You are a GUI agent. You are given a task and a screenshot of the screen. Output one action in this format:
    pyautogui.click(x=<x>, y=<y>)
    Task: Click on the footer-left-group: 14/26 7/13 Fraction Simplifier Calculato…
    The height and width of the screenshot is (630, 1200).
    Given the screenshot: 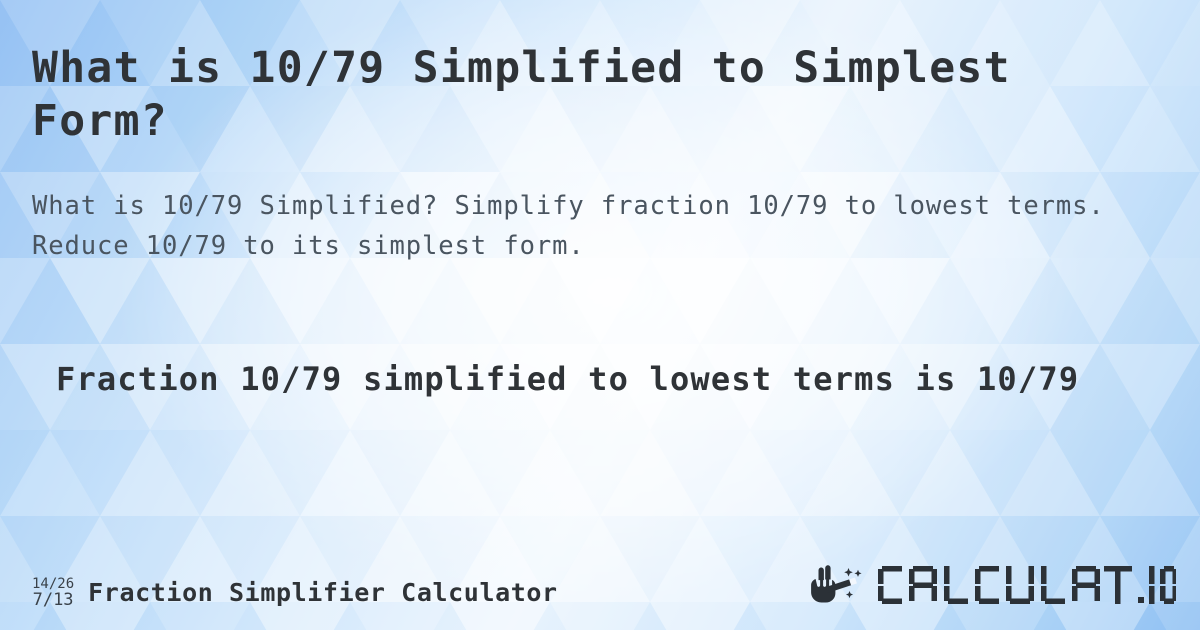 What is the action you would take?
    pyautogui.click(x=295, y=592)
    